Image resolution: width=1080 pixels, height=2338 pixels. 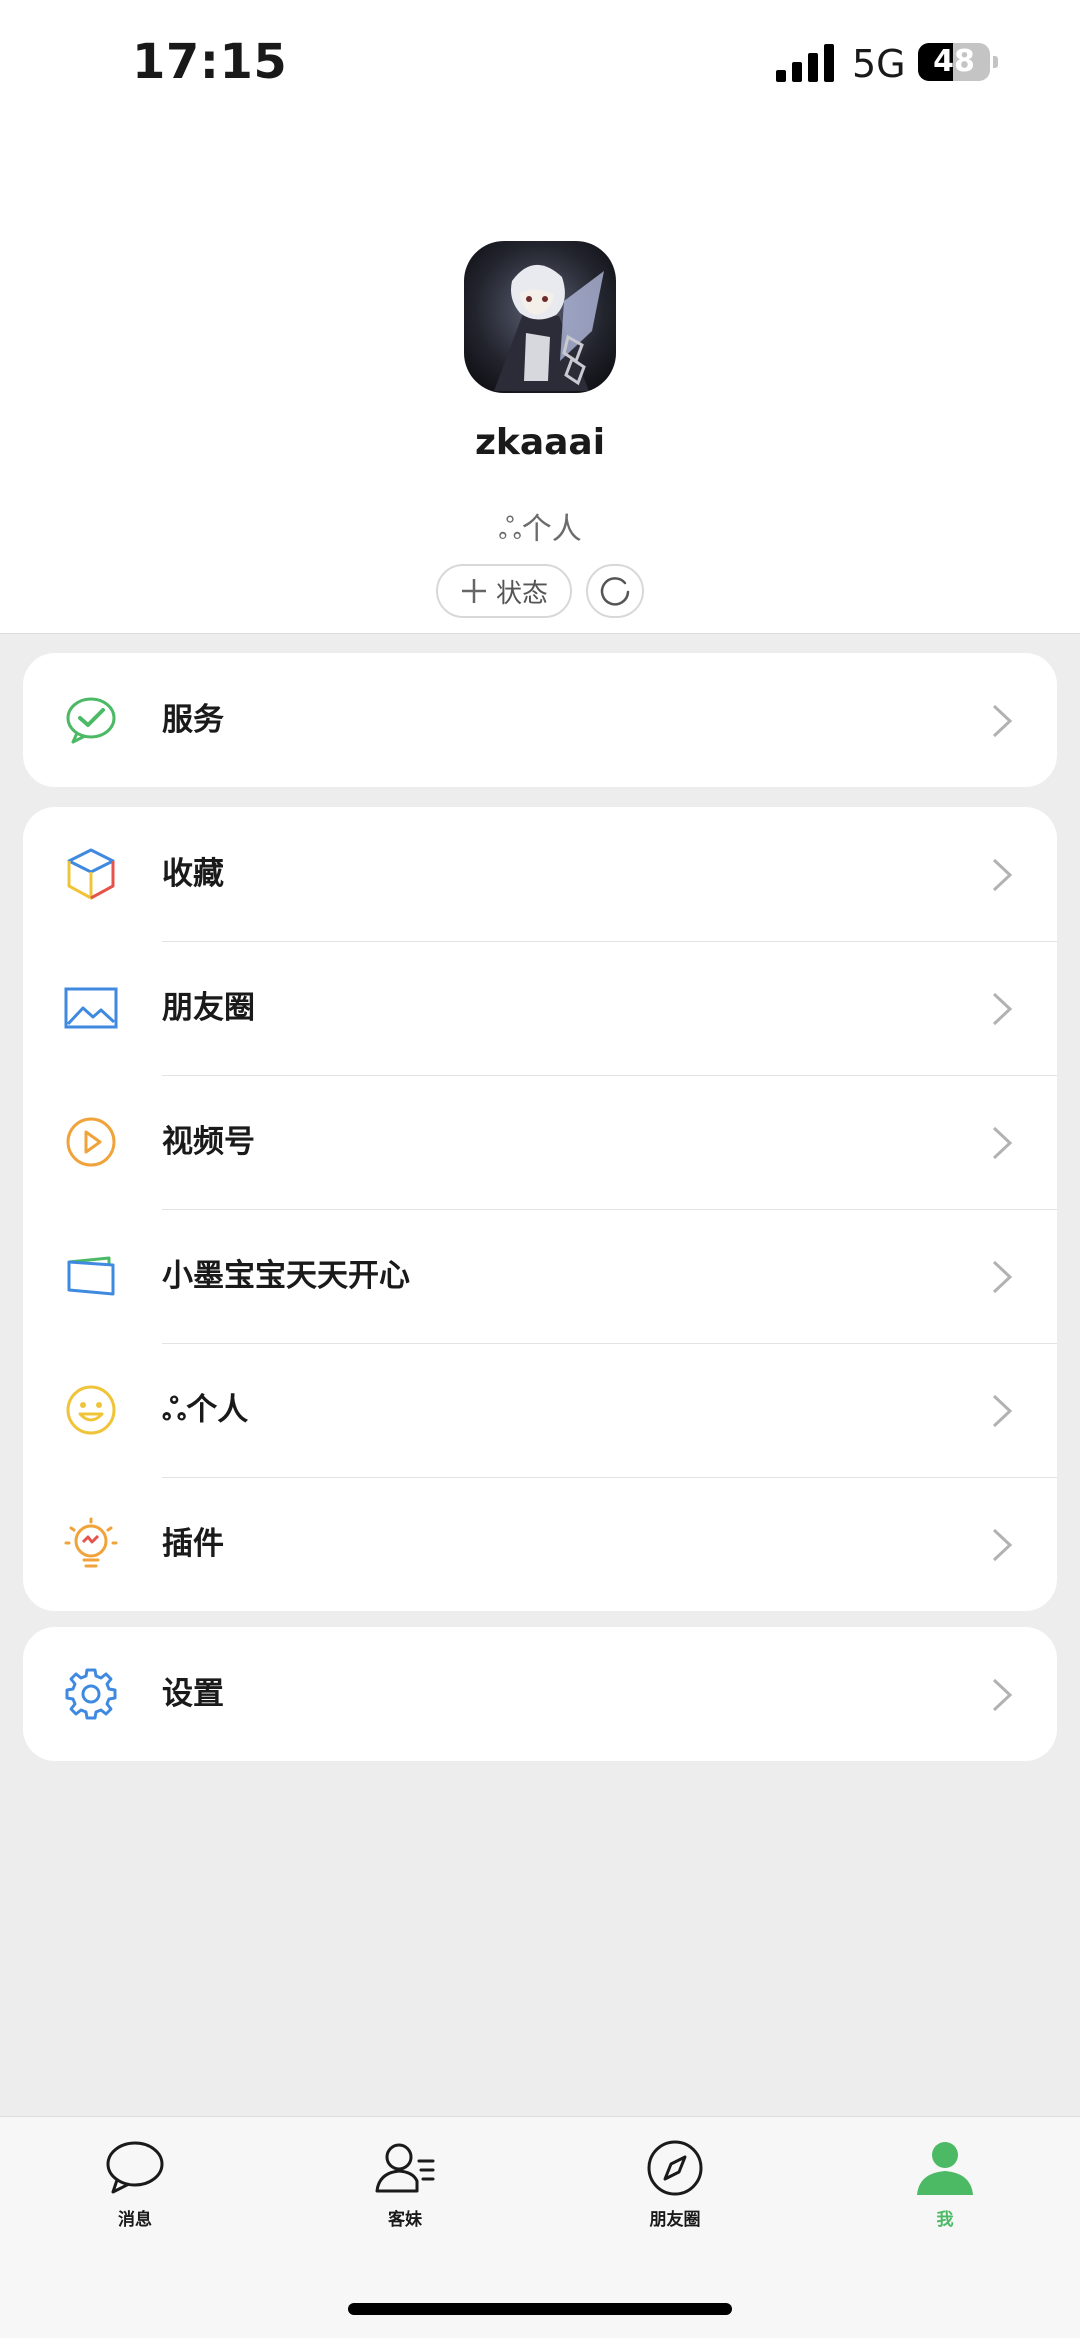 I want to click on menu-item-channels: 视频号, so click(x=540, y=1142).